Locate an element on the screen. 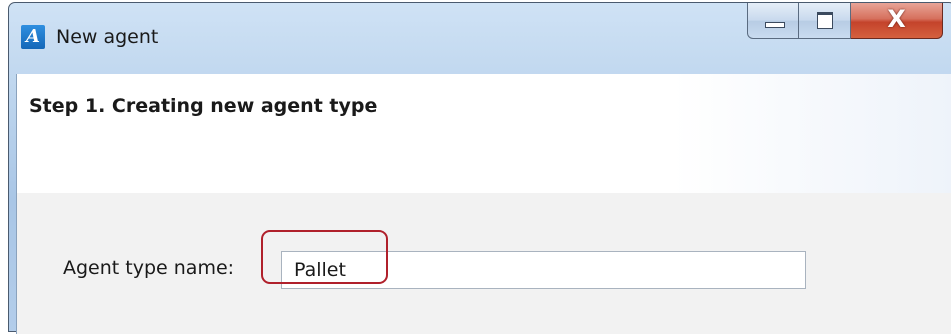 This screenshot has width=951, height=334. close-button: X is located at coordinates (897, 21).